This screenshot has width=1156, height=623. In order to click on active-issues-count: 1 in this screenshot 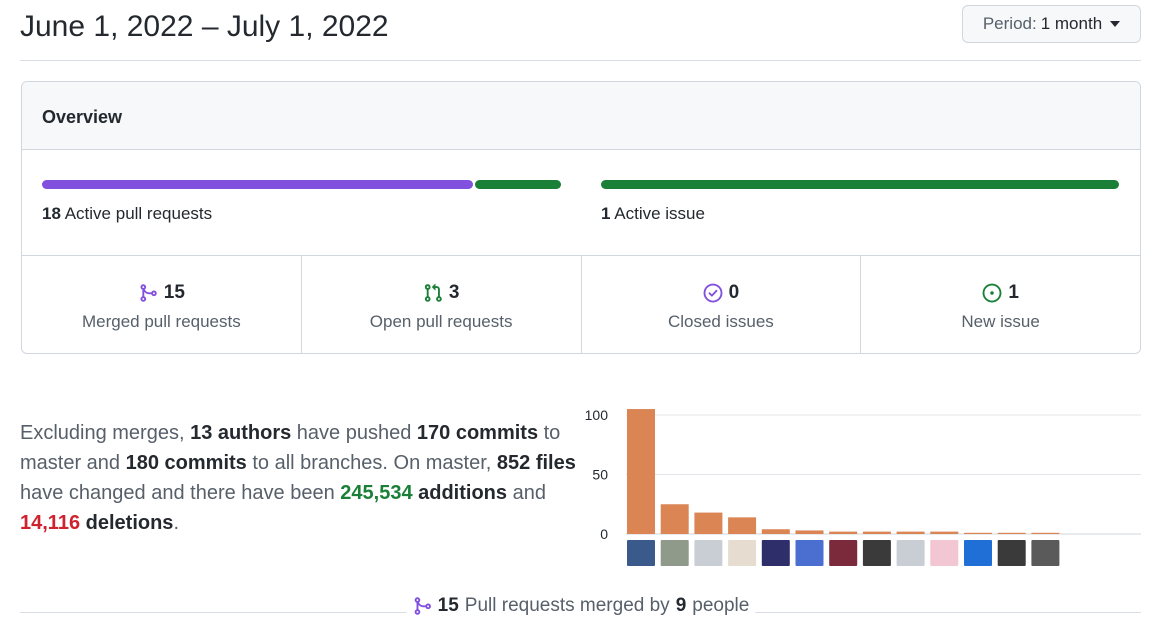, I will do `click(606, 213)`.